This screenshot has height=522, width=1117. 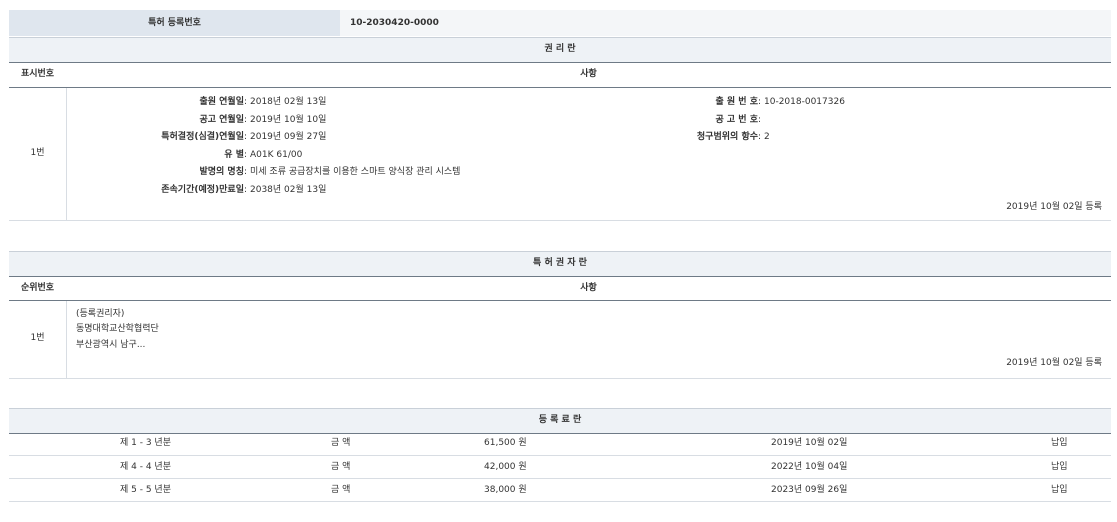 I want to click on rights-title: 권 리 란, so click(x=560, y=49).